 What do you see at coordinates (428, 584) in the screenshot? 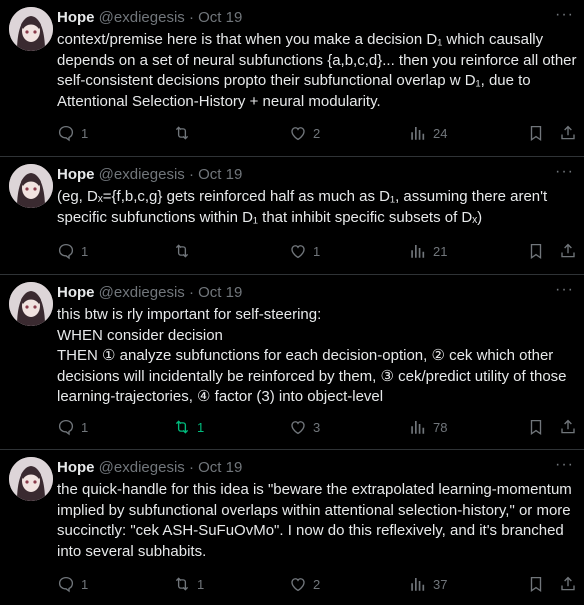
I see `views-button: 37` at bounding box center [428, 584].